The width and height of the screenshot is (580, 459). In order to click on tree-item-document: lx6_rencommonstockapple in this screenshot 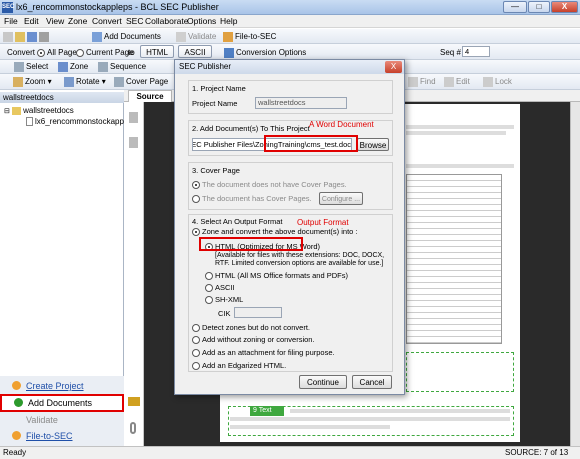, I will do `click(78, 122)`.